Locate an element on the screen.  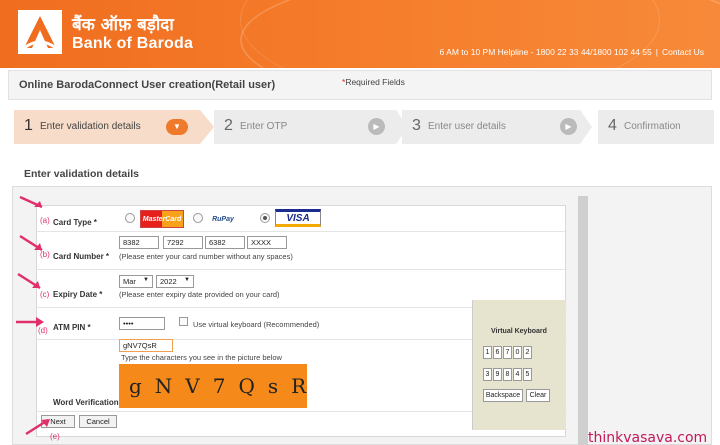
step-number: 3 is located at coordinates (416, 125).